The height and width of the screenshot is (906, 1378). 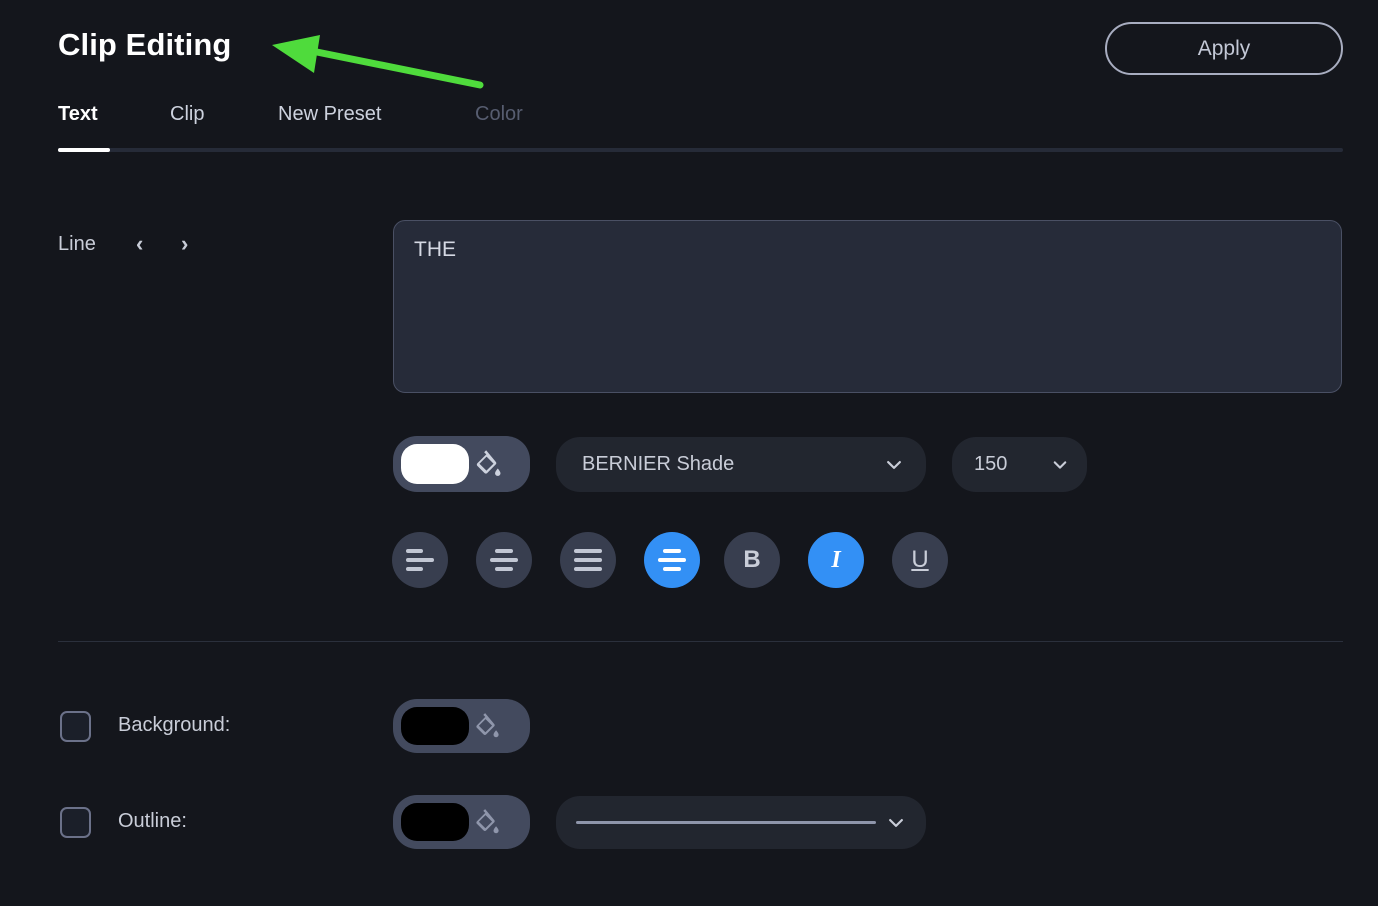 I want to click on italic-icon: I, so click(x=836, y=560).